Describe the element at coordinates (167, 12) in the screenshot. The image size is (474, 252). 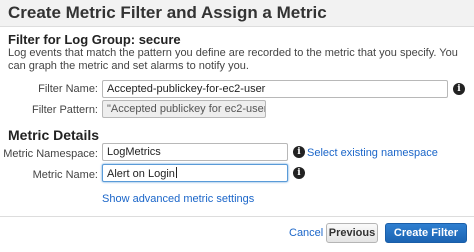
I see `dialog-title: Create Metric Filter and Assign a Metric` at that location.